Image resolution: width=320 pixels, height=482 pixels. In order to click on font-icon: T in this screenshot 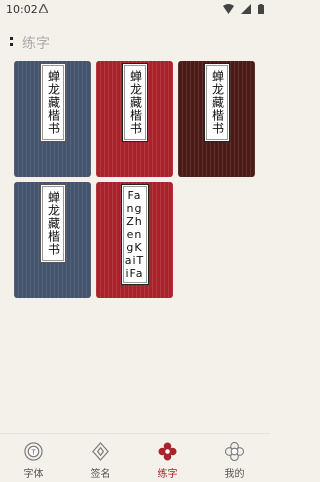, I will do `click(33, 451)`.